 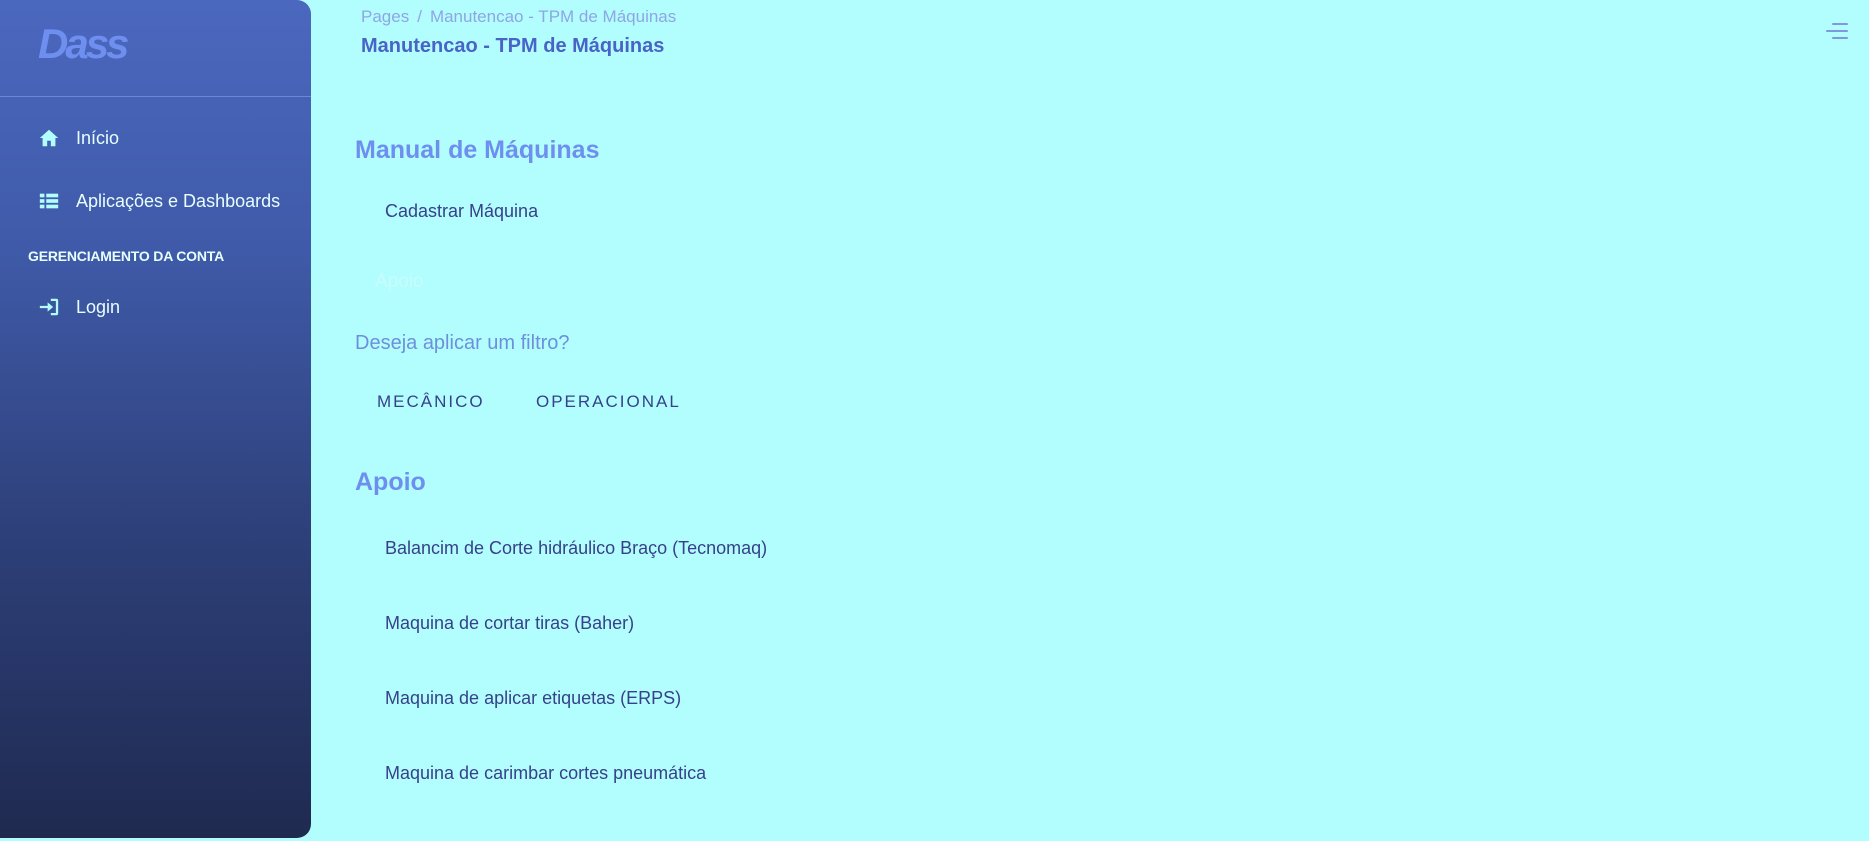 I want to click on sidebar-divider, so click(x=155, y=96).